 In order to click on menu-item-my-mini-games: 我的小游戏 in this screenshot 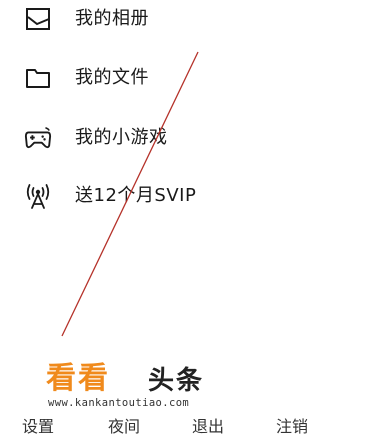, I will do `click(150, 138)`.